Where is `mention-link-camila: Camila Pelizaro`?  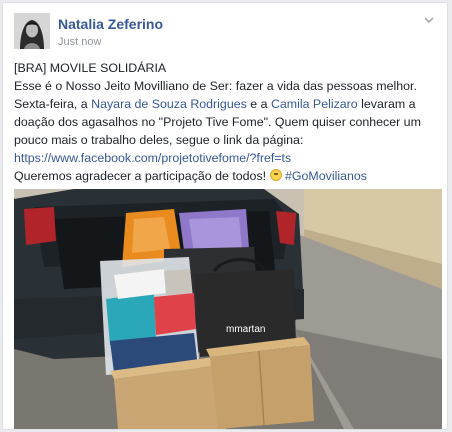 mention-link-camila: Camila Pelizaro is located at coordinates (314, 104).